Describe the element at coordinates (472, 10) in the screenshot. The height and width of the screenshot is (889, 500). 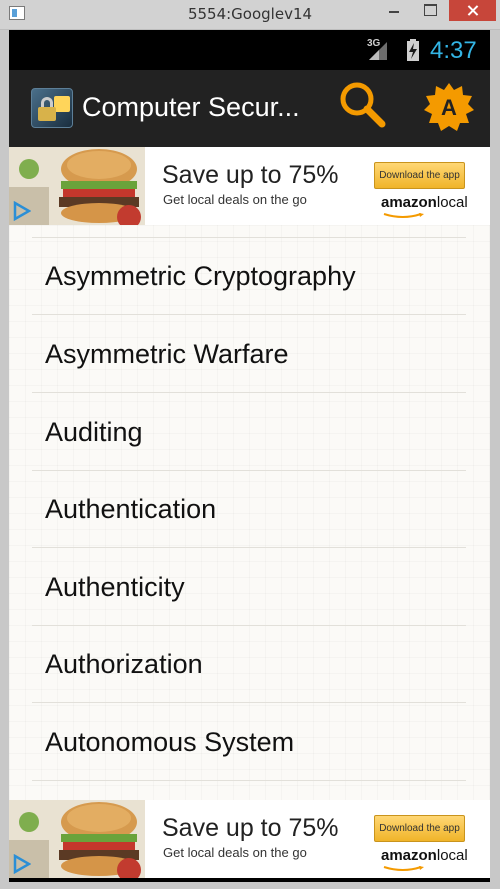
I see `window-close-button` at that location.